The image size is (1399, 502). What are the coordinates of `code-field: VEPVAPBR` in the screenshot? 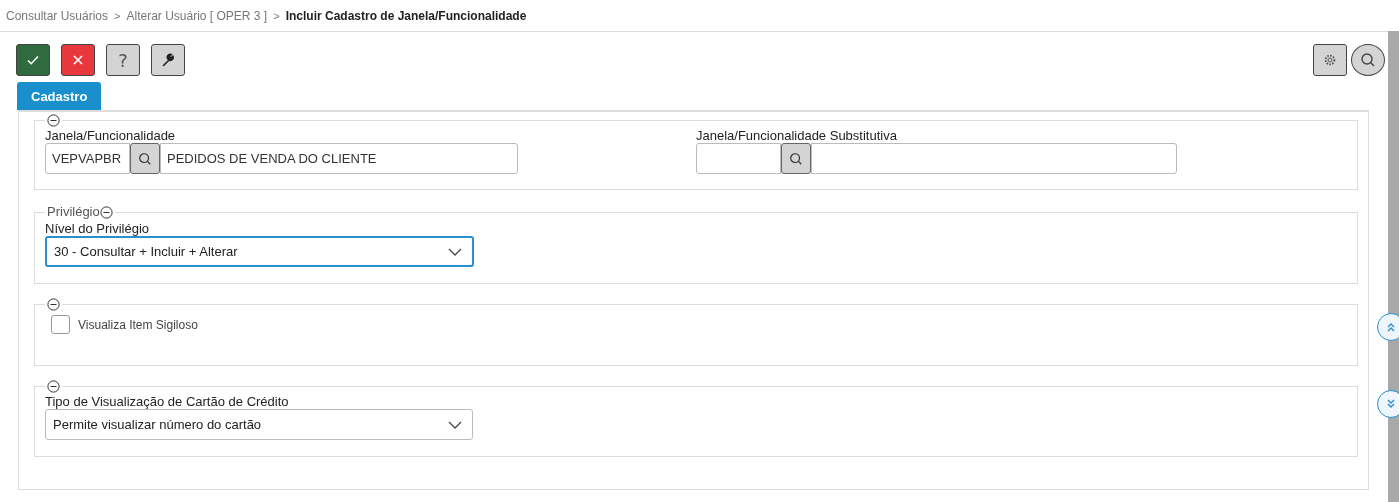 It's located at (87, 158).